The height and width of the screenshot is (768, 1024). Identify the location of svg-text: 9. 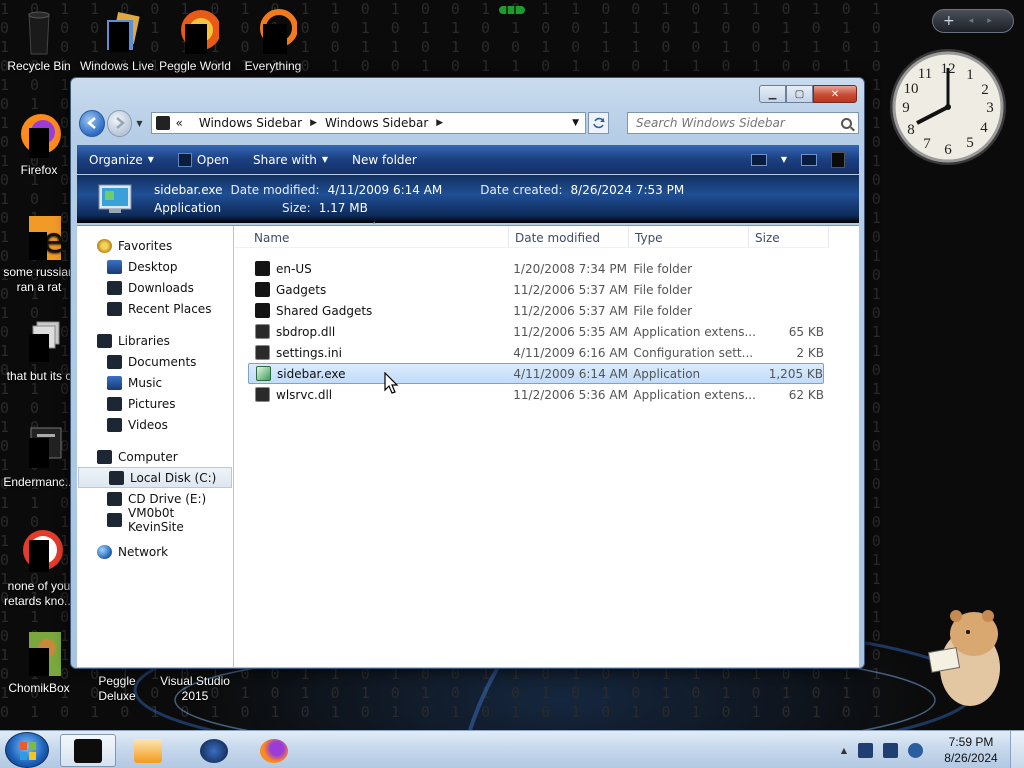
(906, 108).